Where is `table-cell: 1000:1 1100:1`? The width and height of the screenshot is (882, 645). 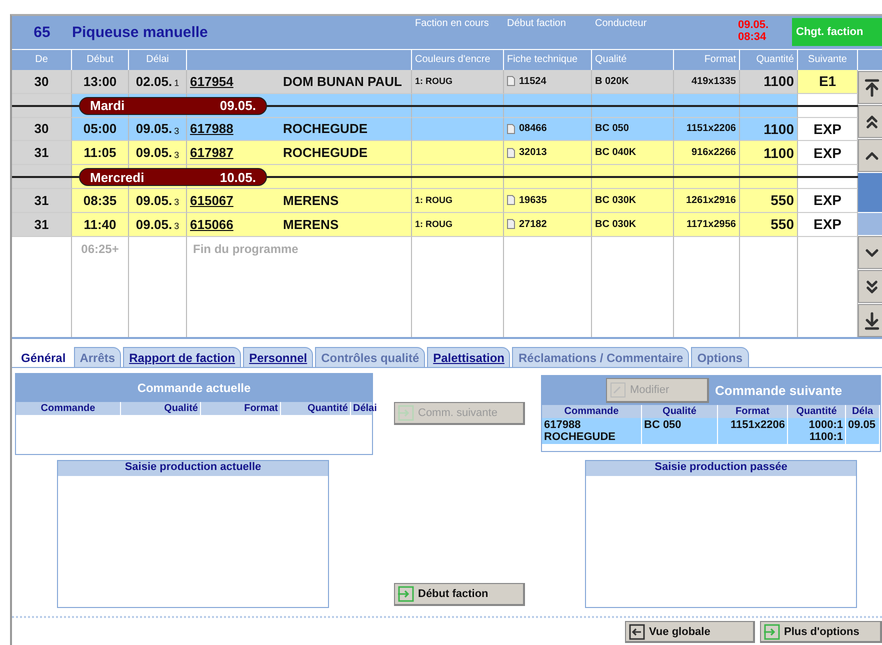
table-cell: 1000:1 1100:1 is located at coordinates (817, 431).